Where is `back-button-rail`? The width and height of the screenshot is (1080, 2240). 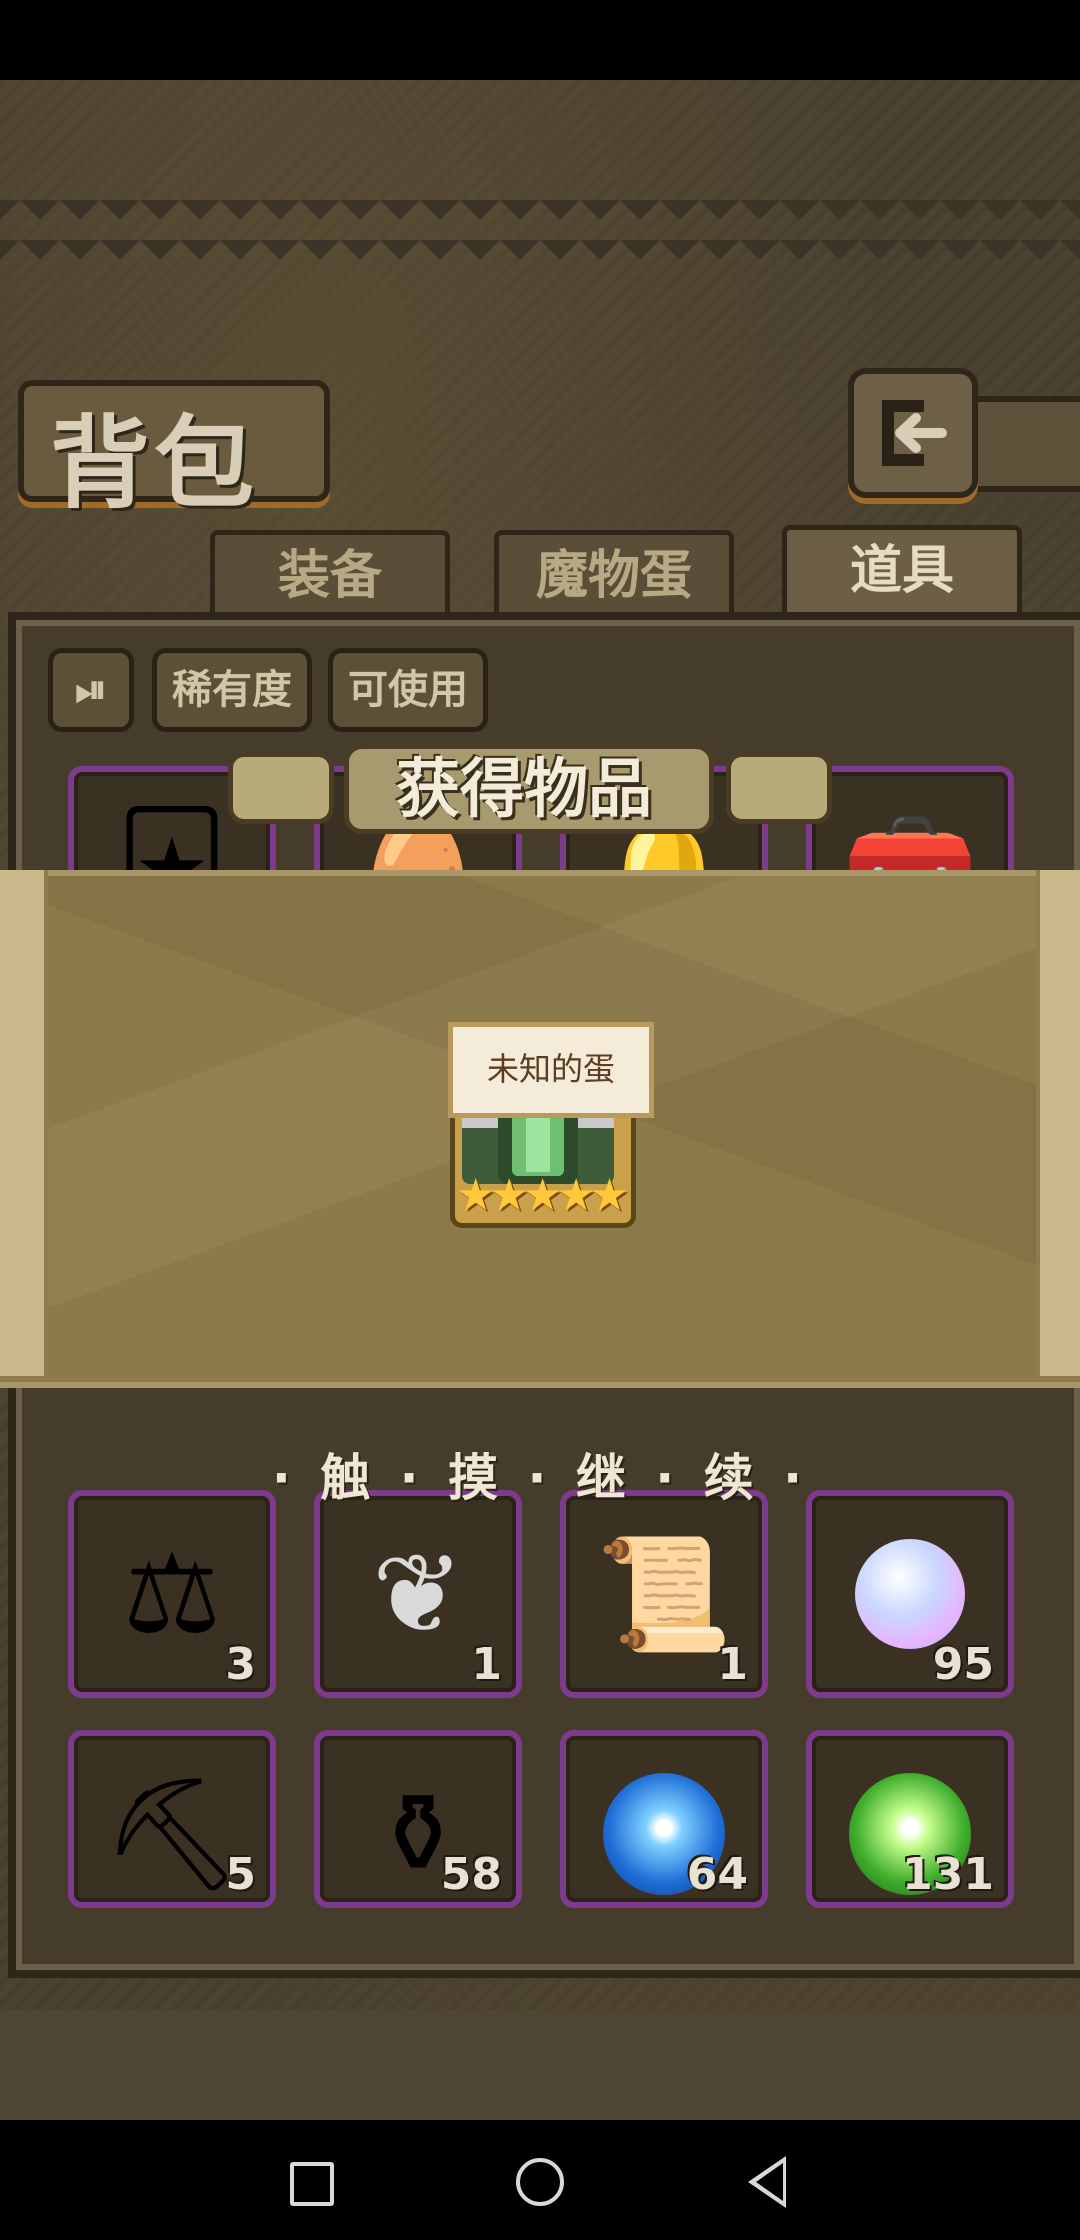
back-button-rail is located at coordinates (1024, 444).